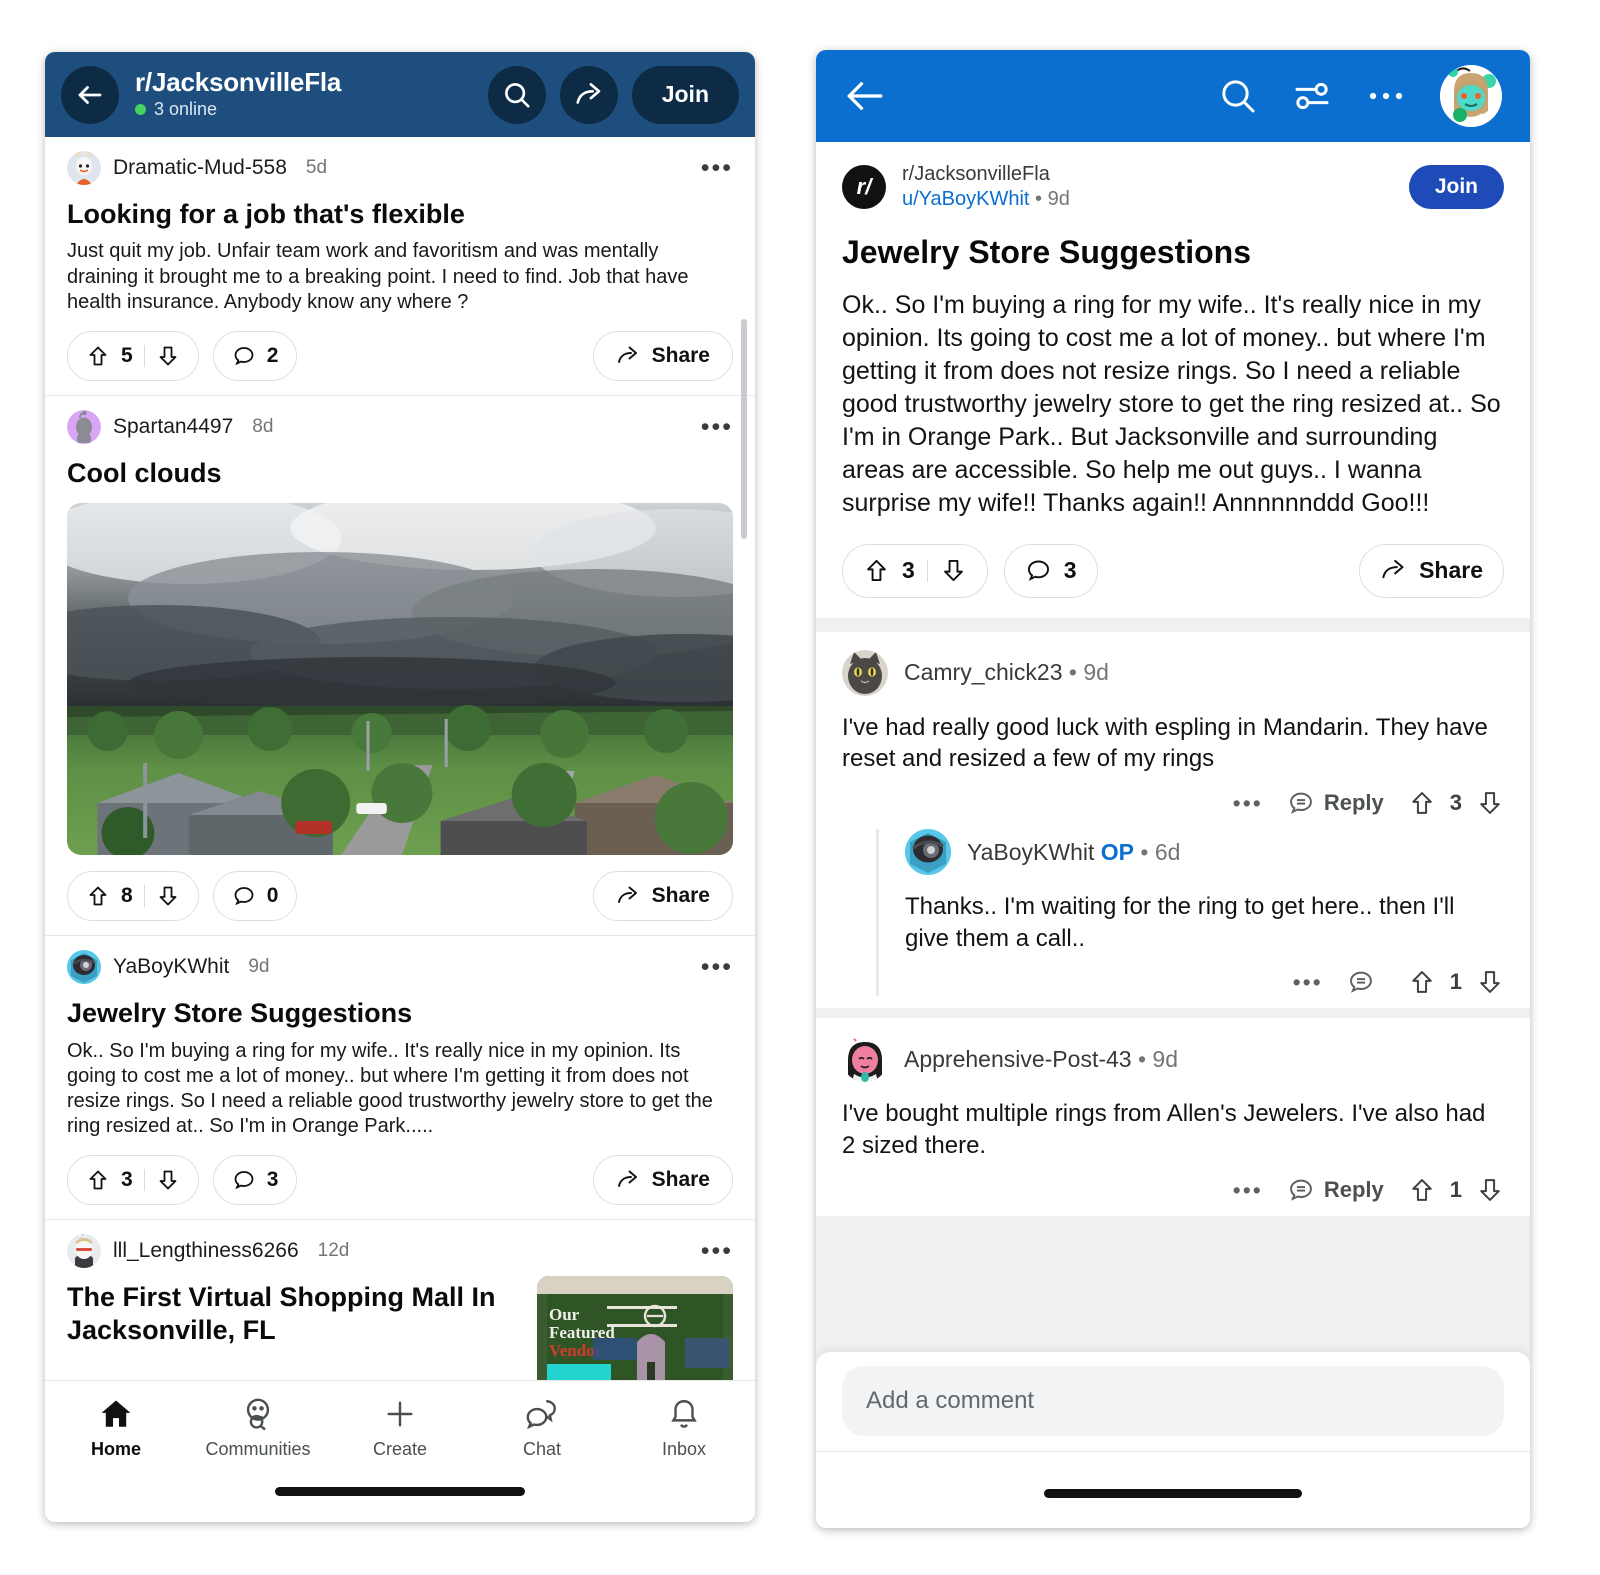 Image resolution: width=1600 pixels, height=1575 pixels. I want to click on post-author: Dramatic-Mud-558, so click(200, 168).